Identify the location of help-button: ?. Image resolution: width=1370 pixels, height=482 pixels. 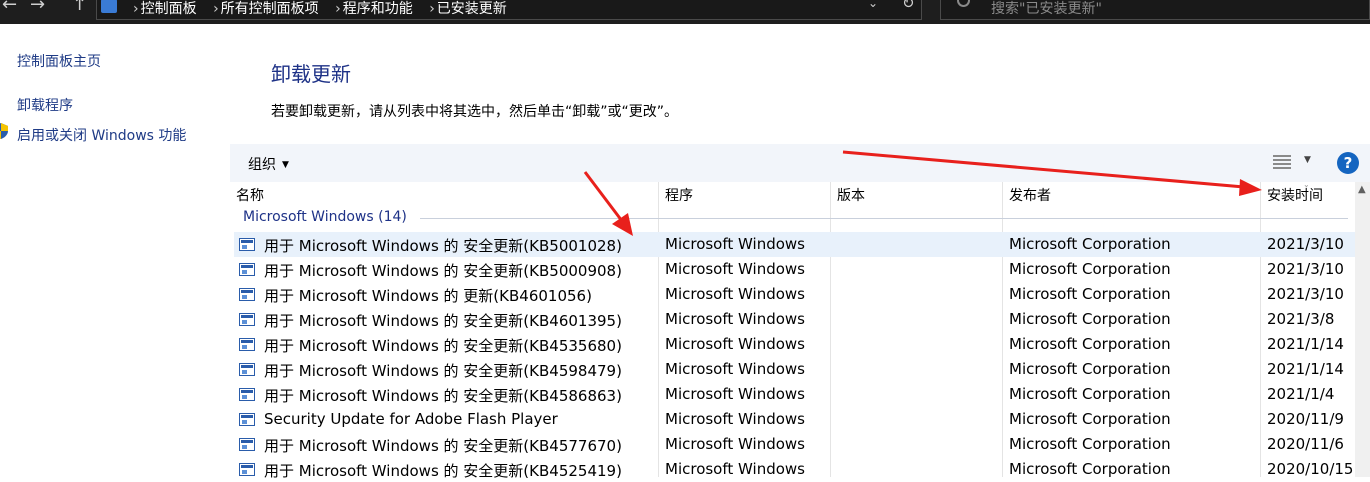
(1348, 163).